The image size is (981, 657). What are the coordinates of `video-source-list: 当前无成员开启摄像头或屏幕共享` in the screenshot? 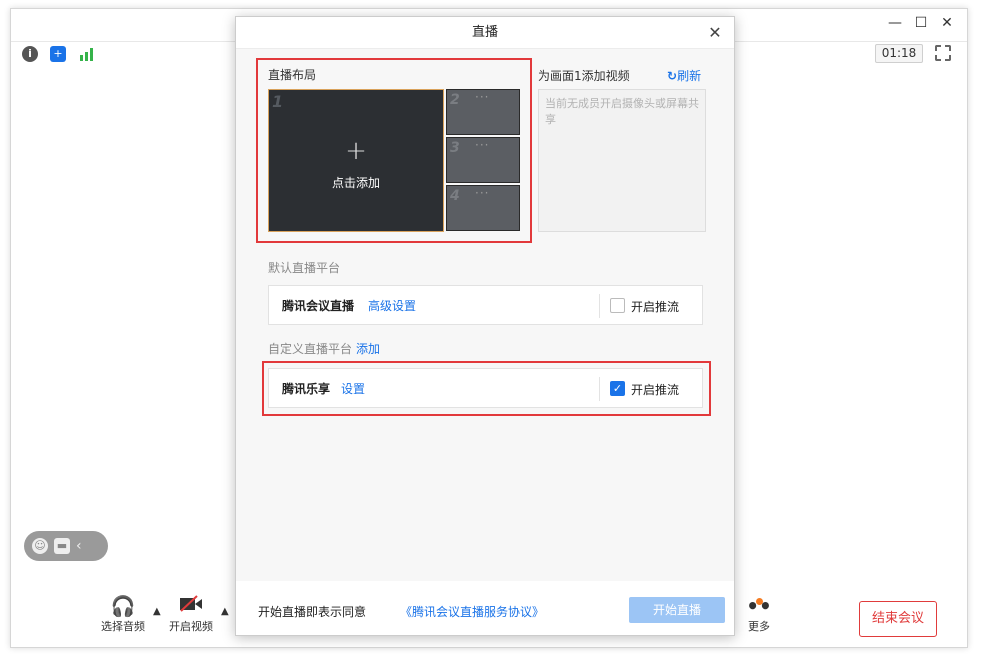 It's located at (622, 160).